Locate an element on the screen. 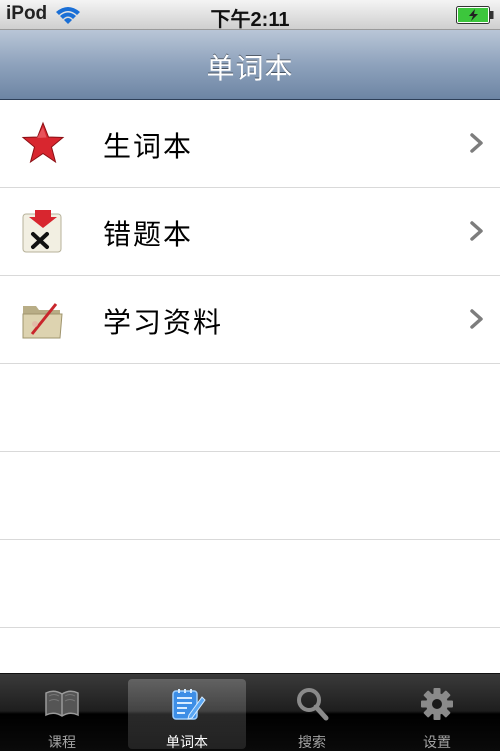 This screenshot has height=752, width=500. list-item-label: 错题本 is located at coordinates (148, 234).